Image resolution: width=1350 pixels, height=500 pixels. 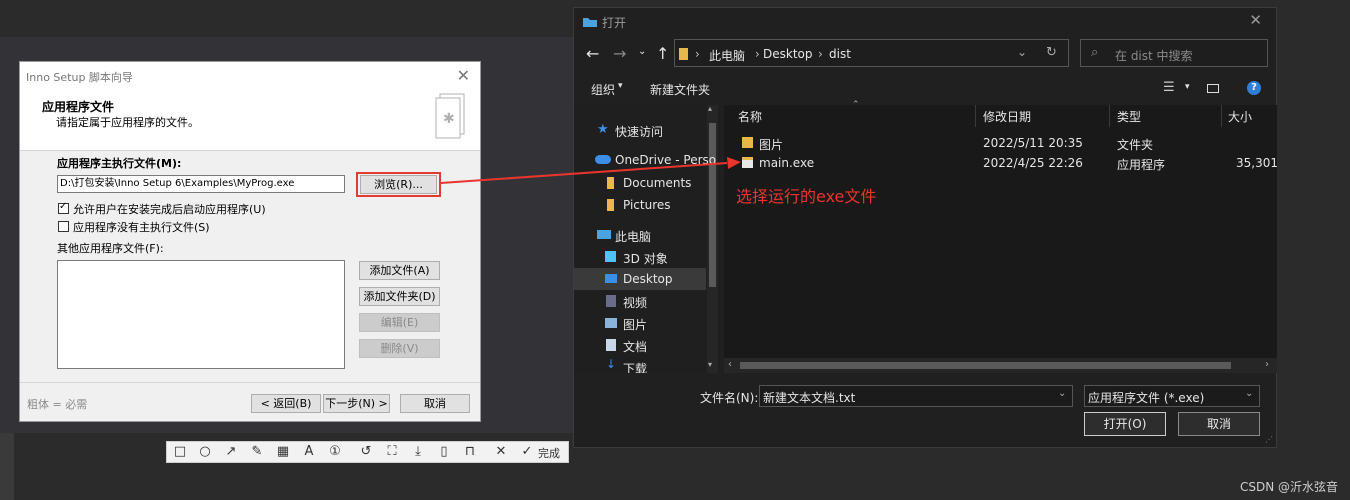 I want to click on column-header-type: 类型, so click(x=1129, y=116).